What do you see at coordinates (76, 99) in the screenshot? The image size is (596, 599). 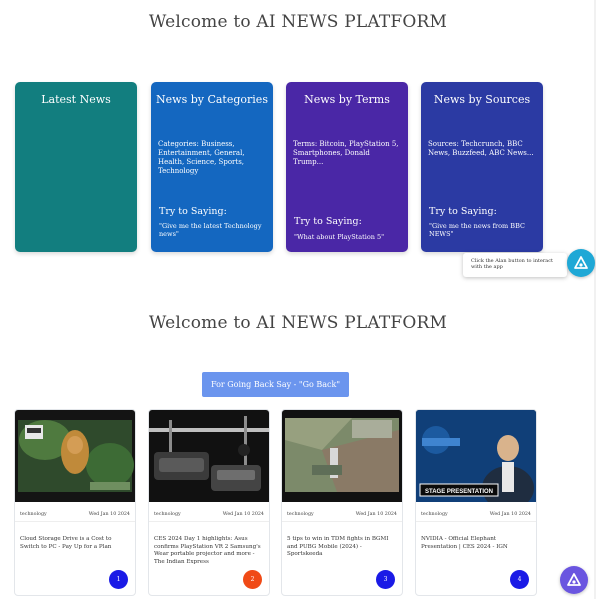 I see `card-title: Latest News` at bounding box center [76, 99].